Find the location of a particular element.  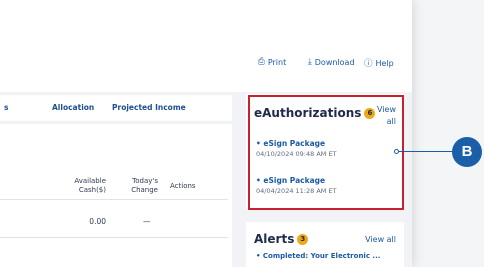

header-divider is located at coordinates (114, 199).